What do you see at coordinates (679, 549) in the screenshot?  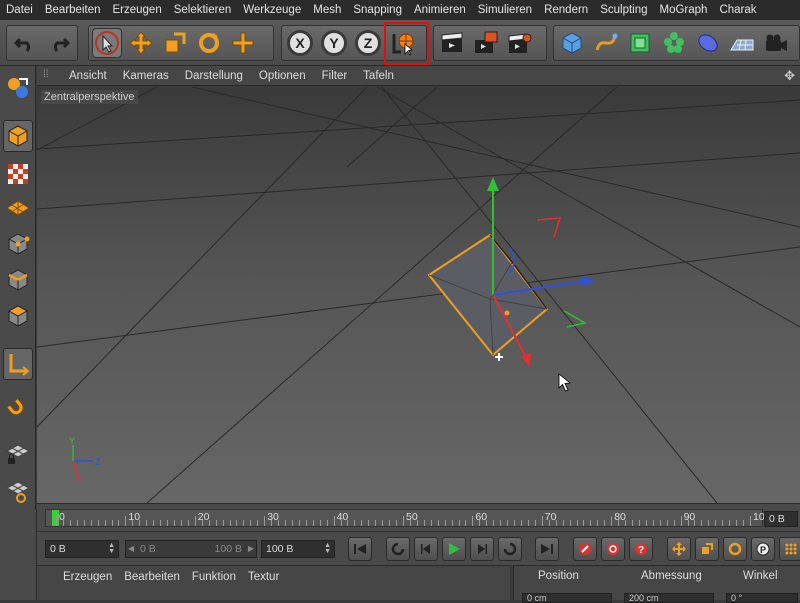 I see `key-position-button` at bounding box center [679, 549].